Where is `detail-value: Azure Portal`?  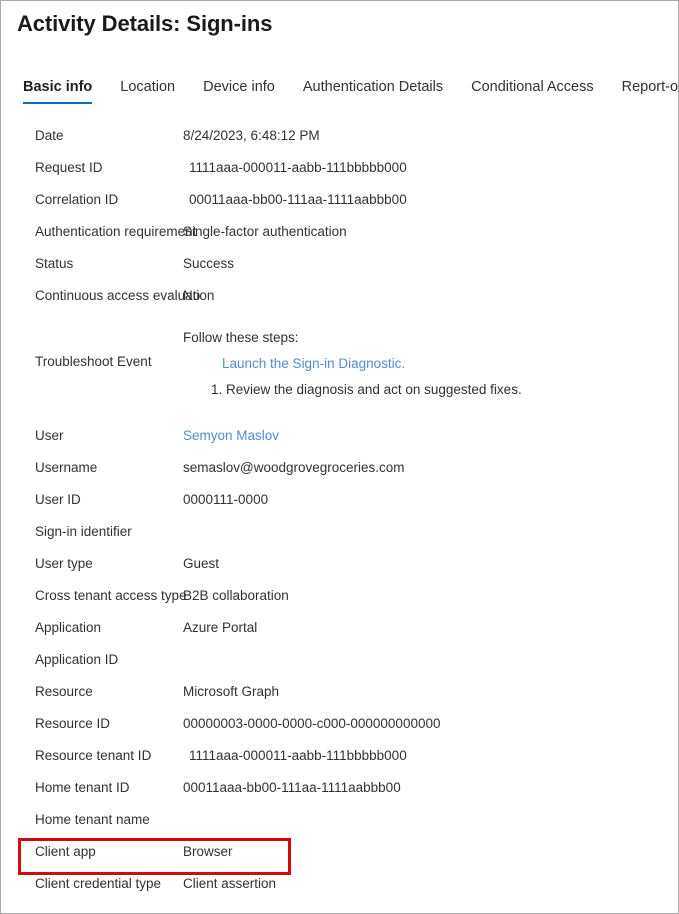 detail-value: Azure Portal is located at coordinates (220, 627).